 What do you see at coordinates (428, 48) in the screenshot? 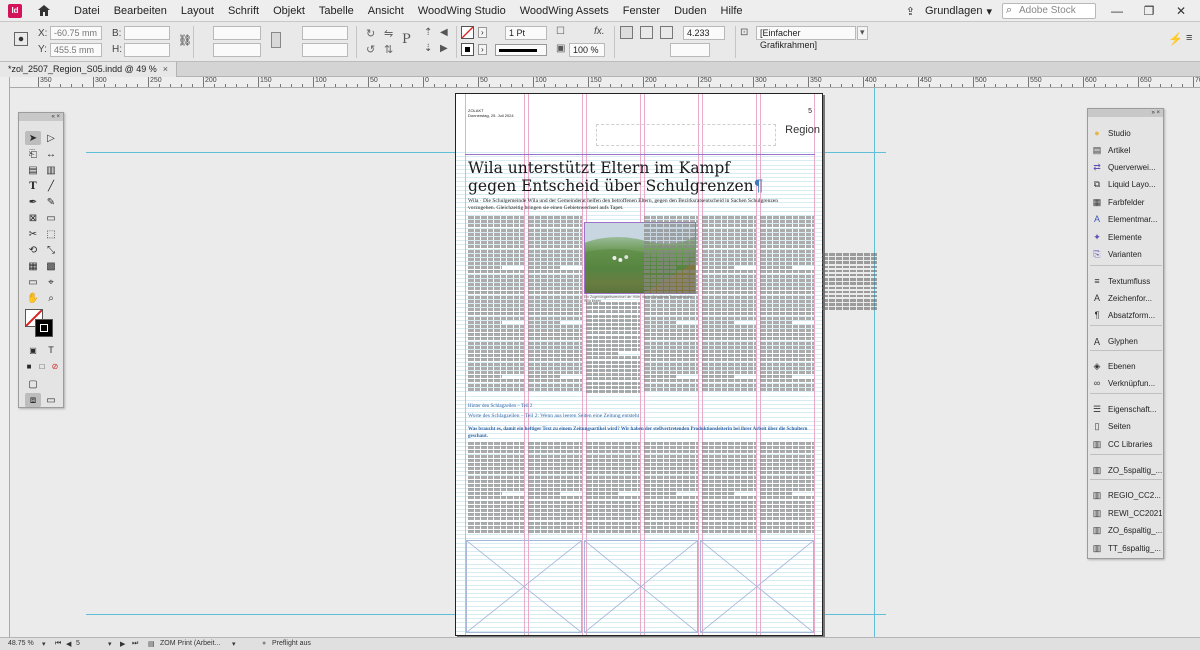
I see `select-content-icon: ⇣` at bounding box center [428, 48].